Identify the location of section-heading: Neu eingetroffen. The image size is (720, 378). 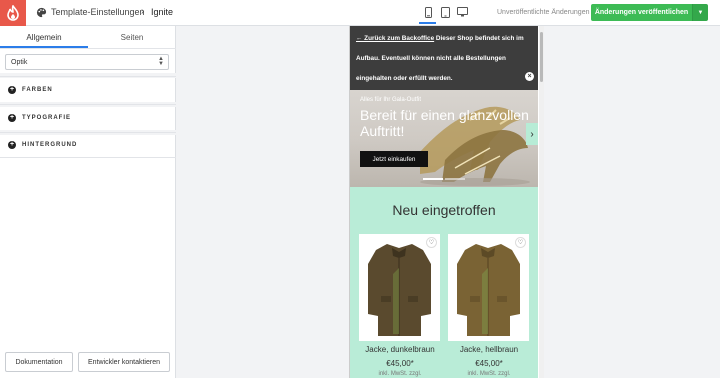
(444, 210).